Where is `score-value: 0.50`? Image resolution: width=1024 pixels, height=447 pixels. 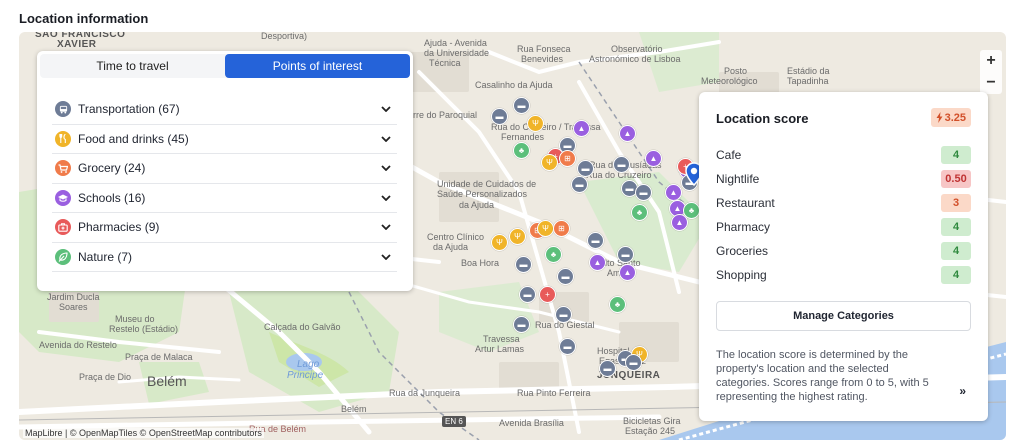 score-value: 0.50 is located at coordinates (956, 179).